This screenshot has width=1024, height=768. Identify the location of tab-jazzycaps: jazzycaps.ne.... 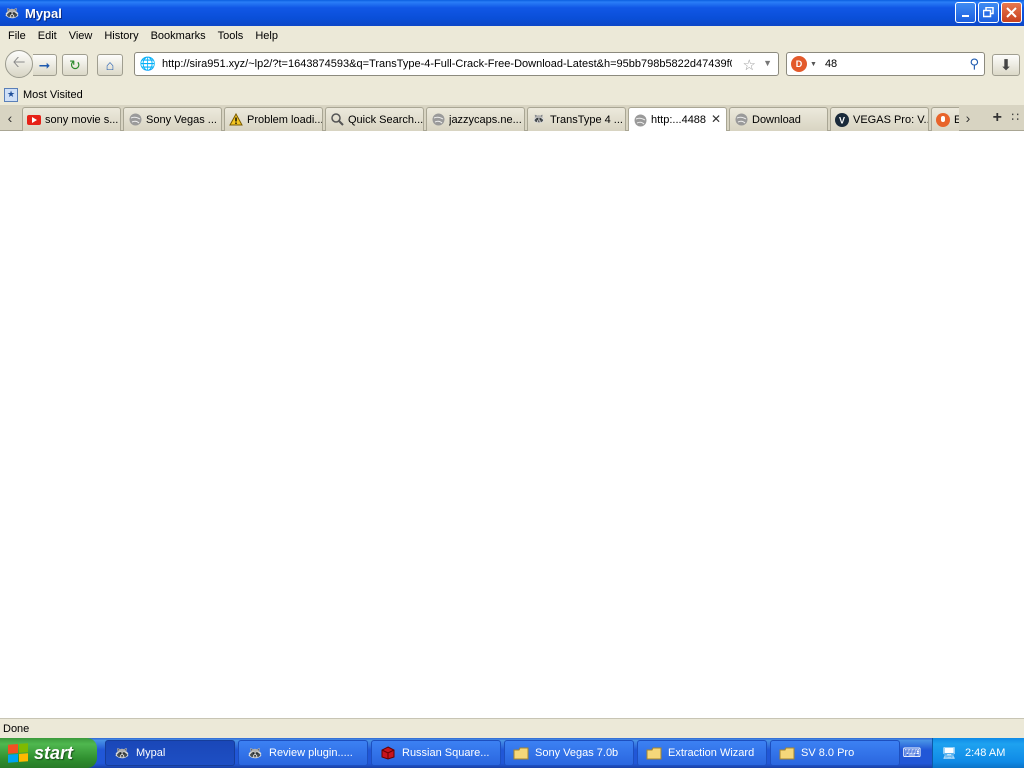
(475, 119).